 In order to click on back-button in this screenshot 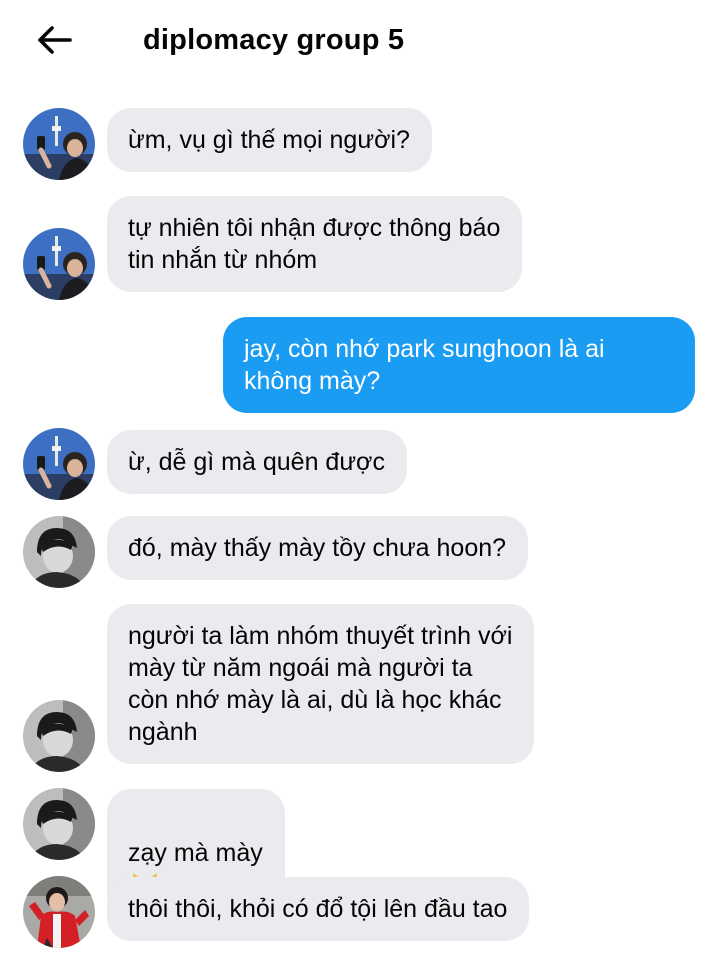, I will do `click(54, 40)`.